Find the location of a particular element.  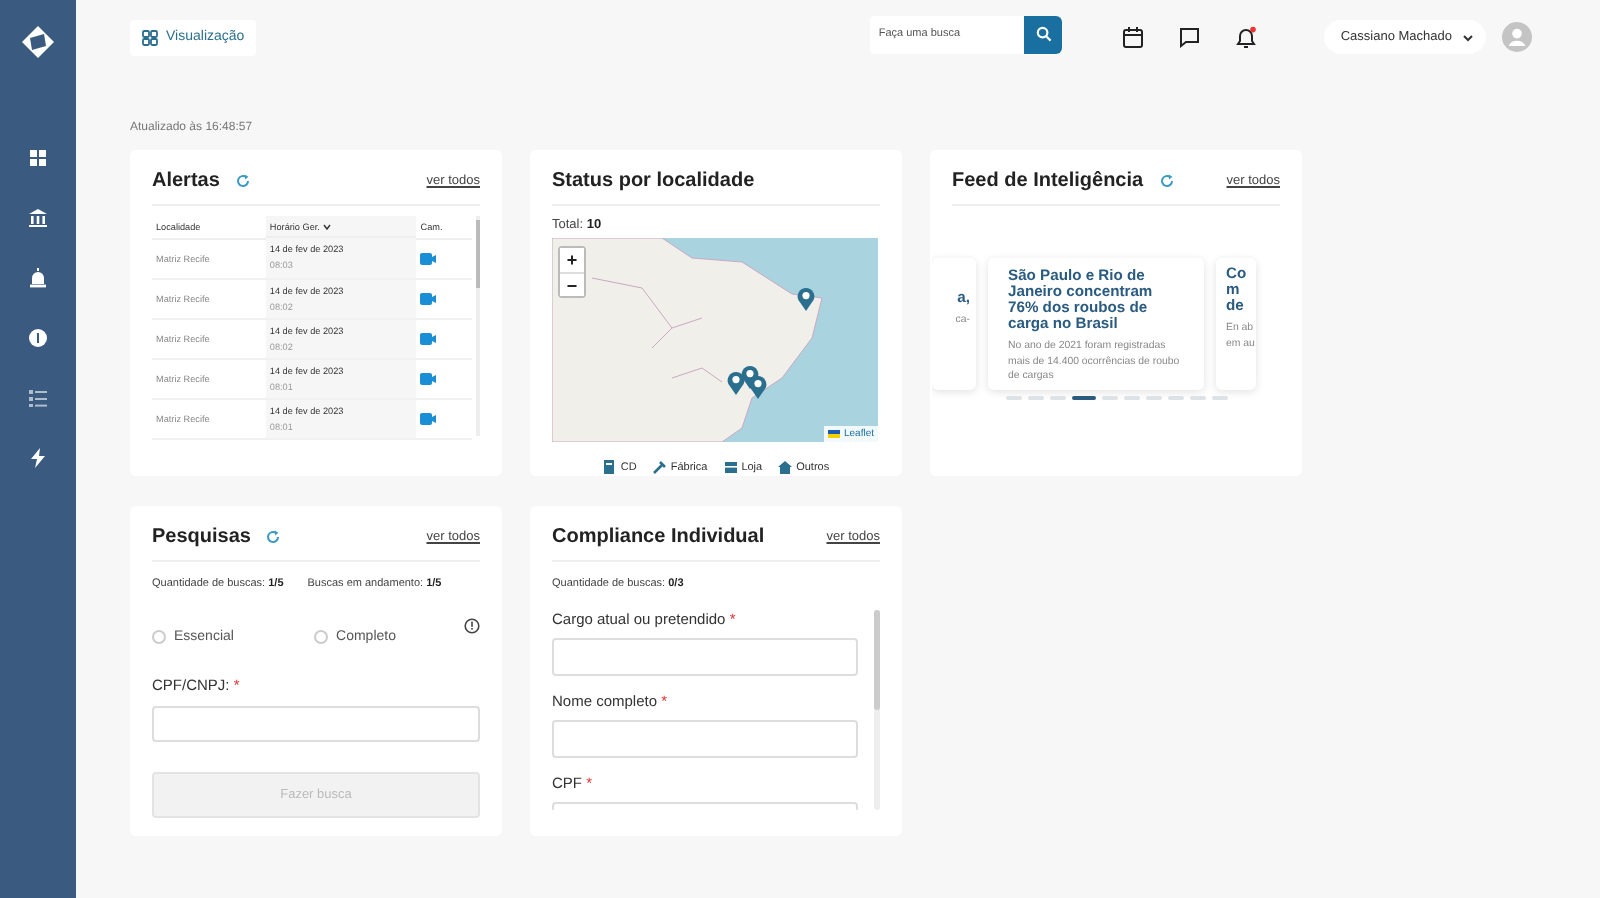

chevron-down-icon is located at coordinates (1468, 37).